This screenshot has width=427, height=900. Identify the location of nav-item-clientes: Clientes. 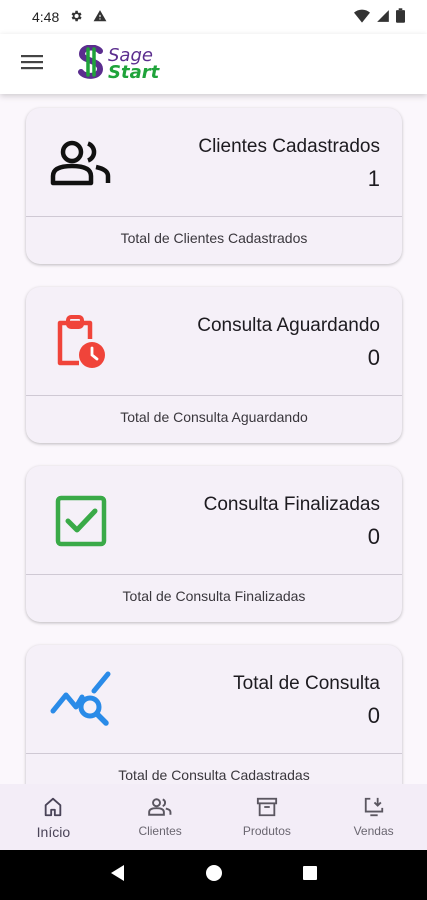
(160, 817).